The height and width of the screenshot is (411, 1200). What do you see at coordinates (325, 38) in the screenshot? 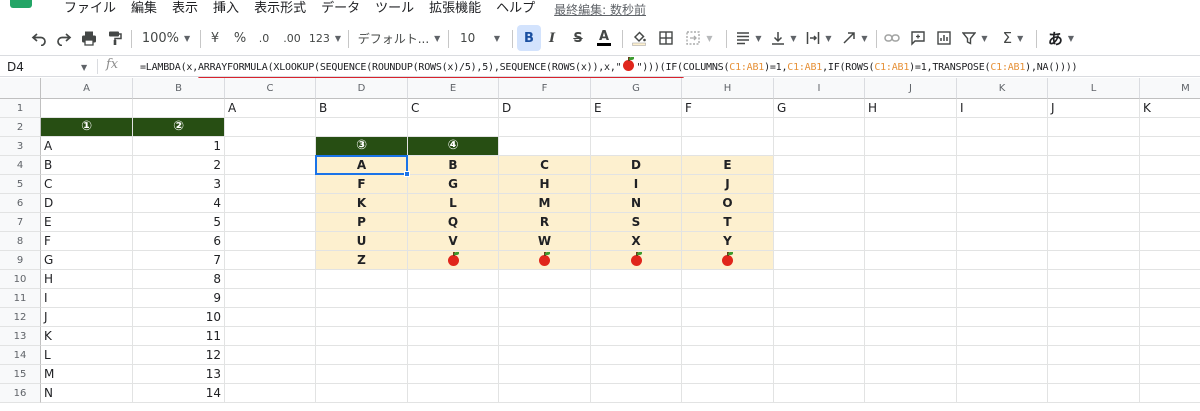
I see `more-formats-button: 123 ▼` at bounding box center [325, 38].